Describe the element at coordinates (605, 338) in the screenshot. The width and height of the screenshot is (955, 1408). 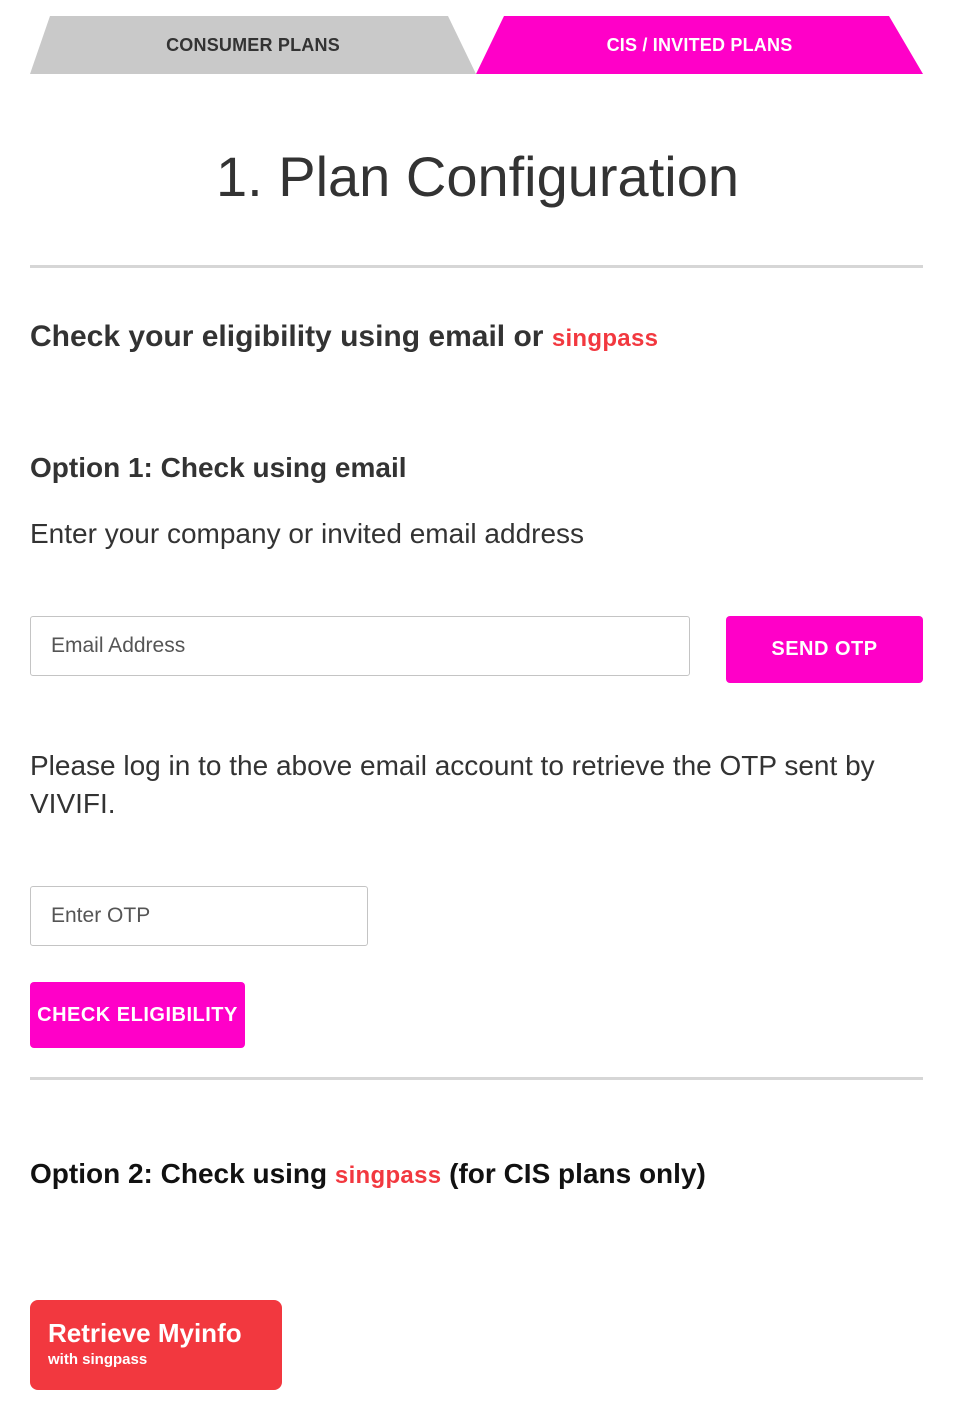
I see `singpass-logo: singpass` at that location.